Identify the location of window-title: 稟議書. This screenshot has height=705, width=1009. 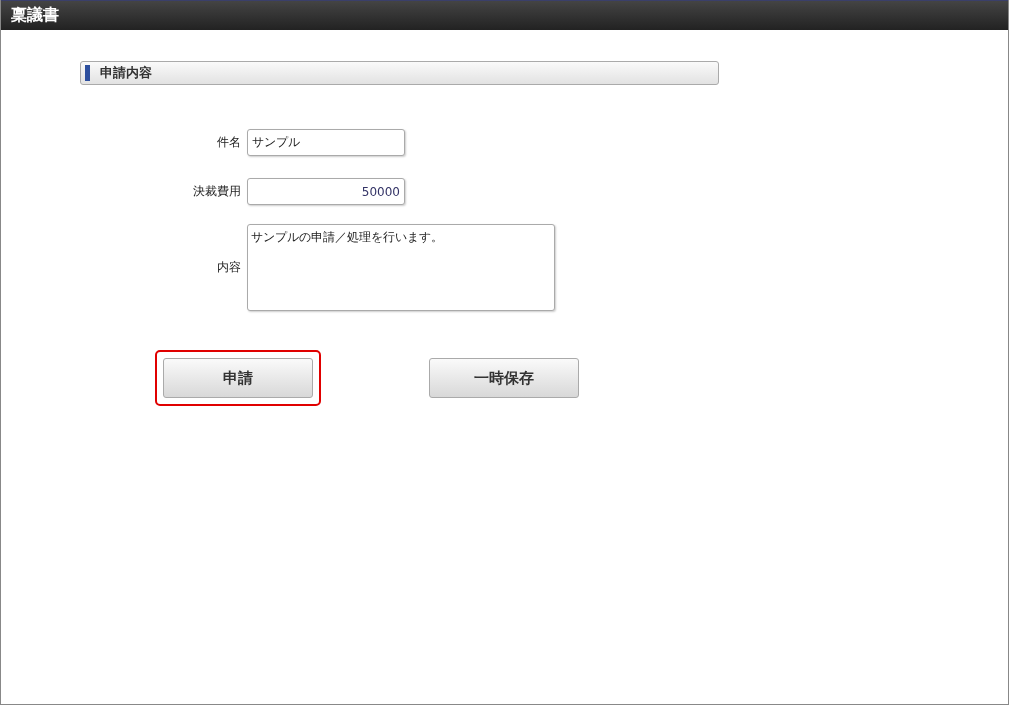
(35, 15).